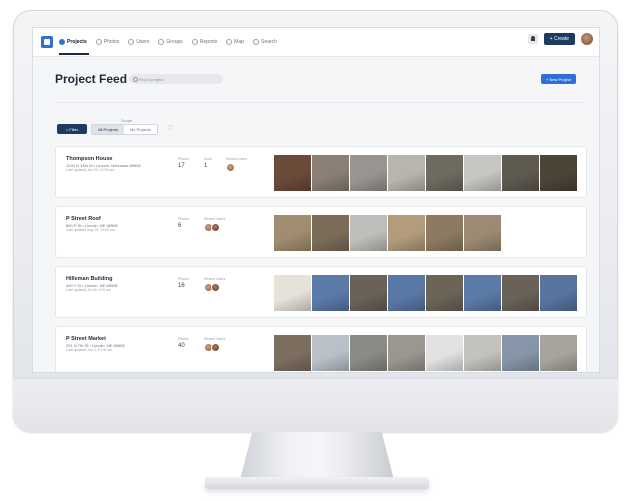  I want to click on nav-tab-reports: Reports, so click(204, 42).